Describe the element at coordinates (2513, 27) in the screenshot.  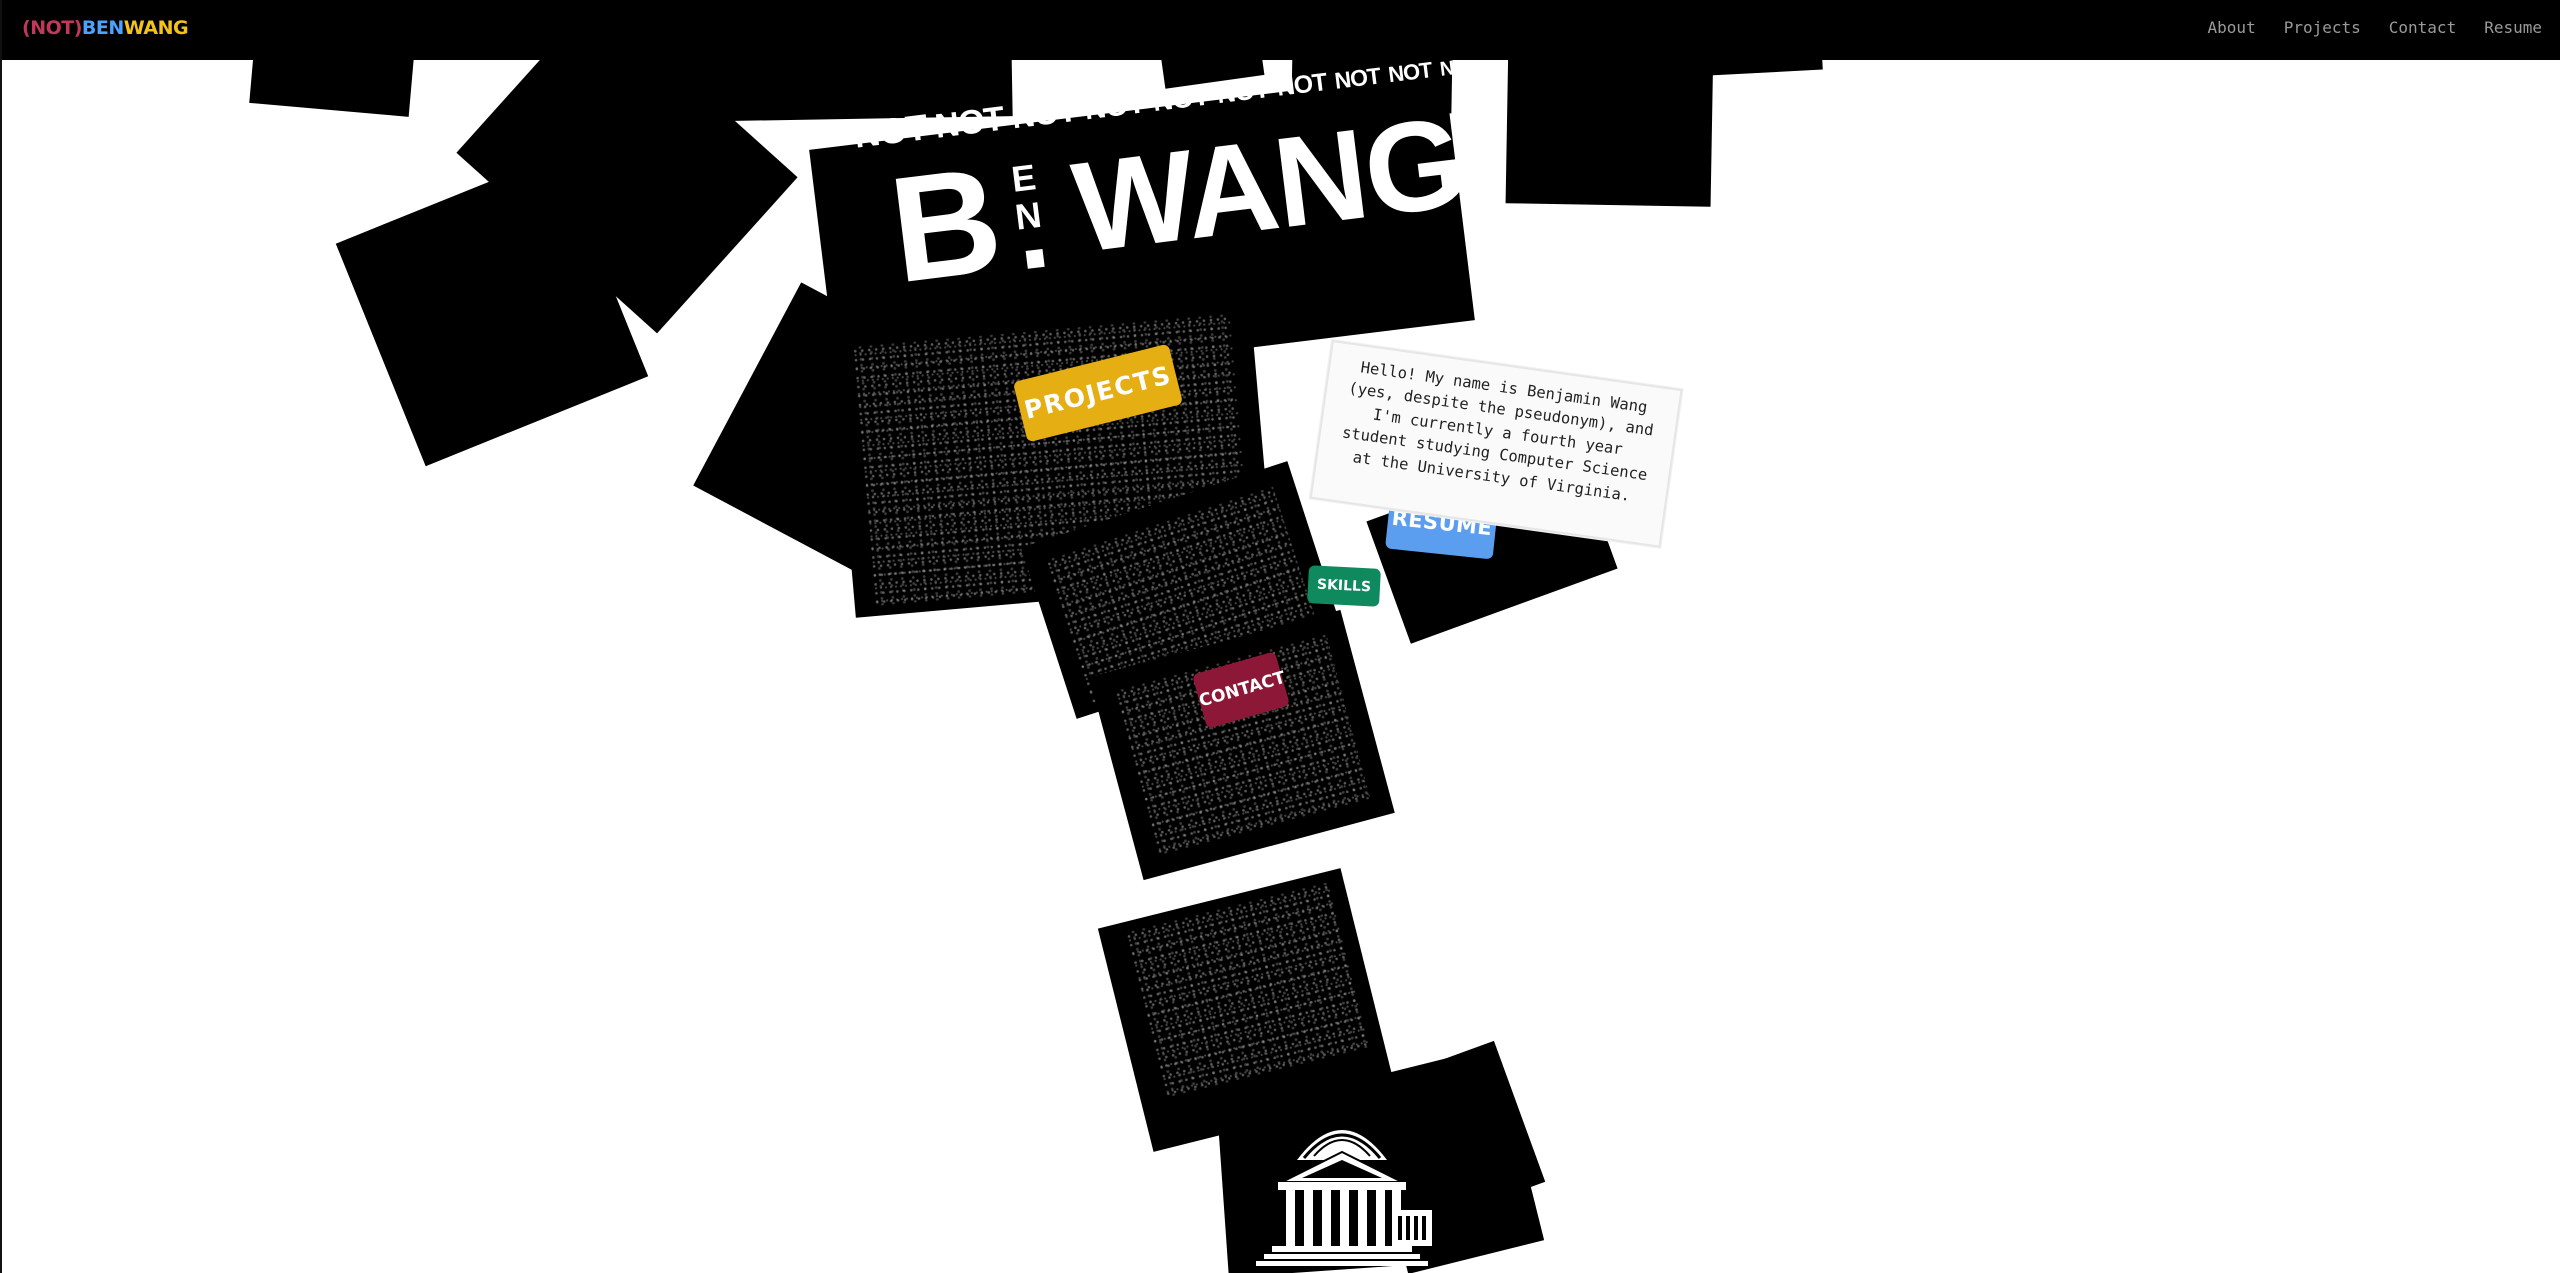
I see `nav-link-resume: Resume` at that location.